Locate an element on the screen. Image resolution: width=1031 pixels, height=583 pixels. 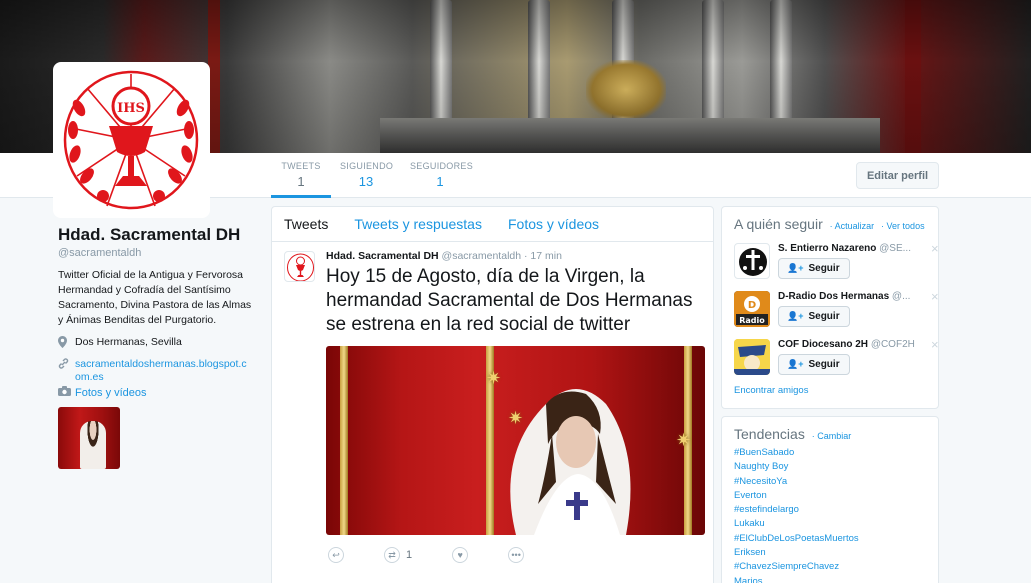
trend-item: Eriksen is located at coordinates (830, 553).